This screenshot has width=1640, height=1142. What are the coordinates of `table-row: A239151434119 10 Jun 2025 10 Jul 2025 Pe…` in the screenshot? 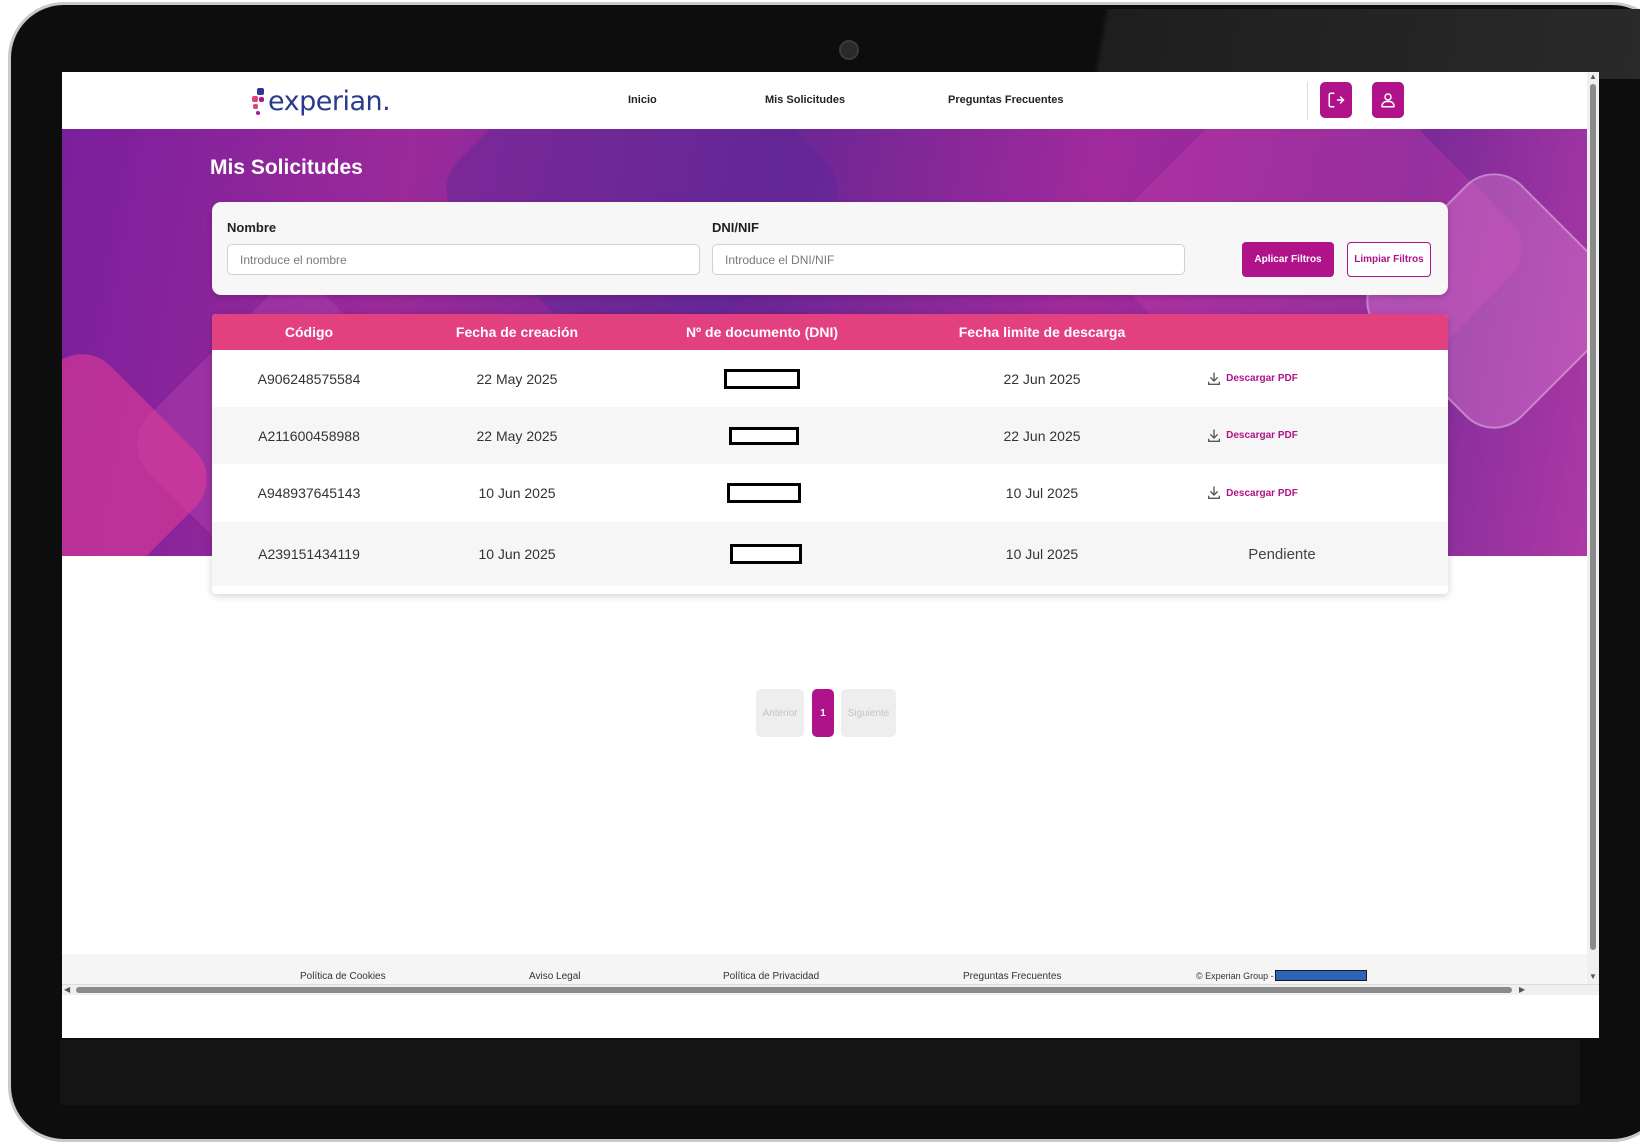 It's located at (830, 554).